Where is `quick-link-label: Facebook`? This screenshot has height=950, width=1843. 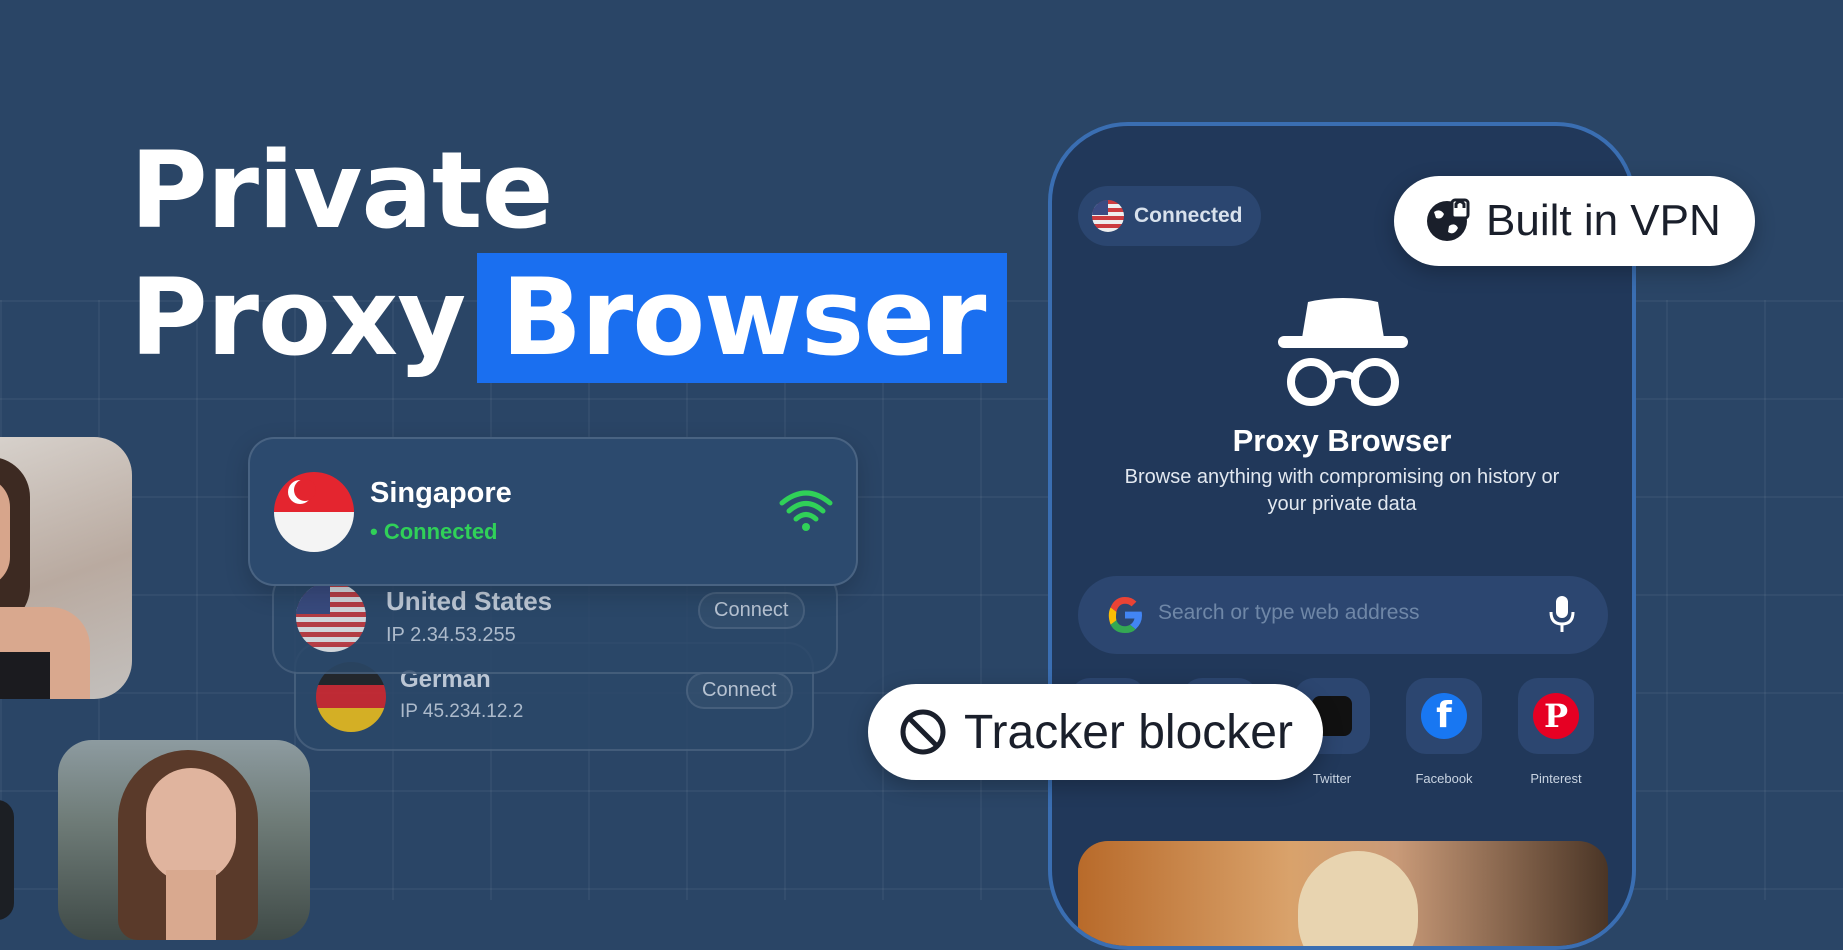
quick-link-label: Facebook is located at coordinates (1444, 778).